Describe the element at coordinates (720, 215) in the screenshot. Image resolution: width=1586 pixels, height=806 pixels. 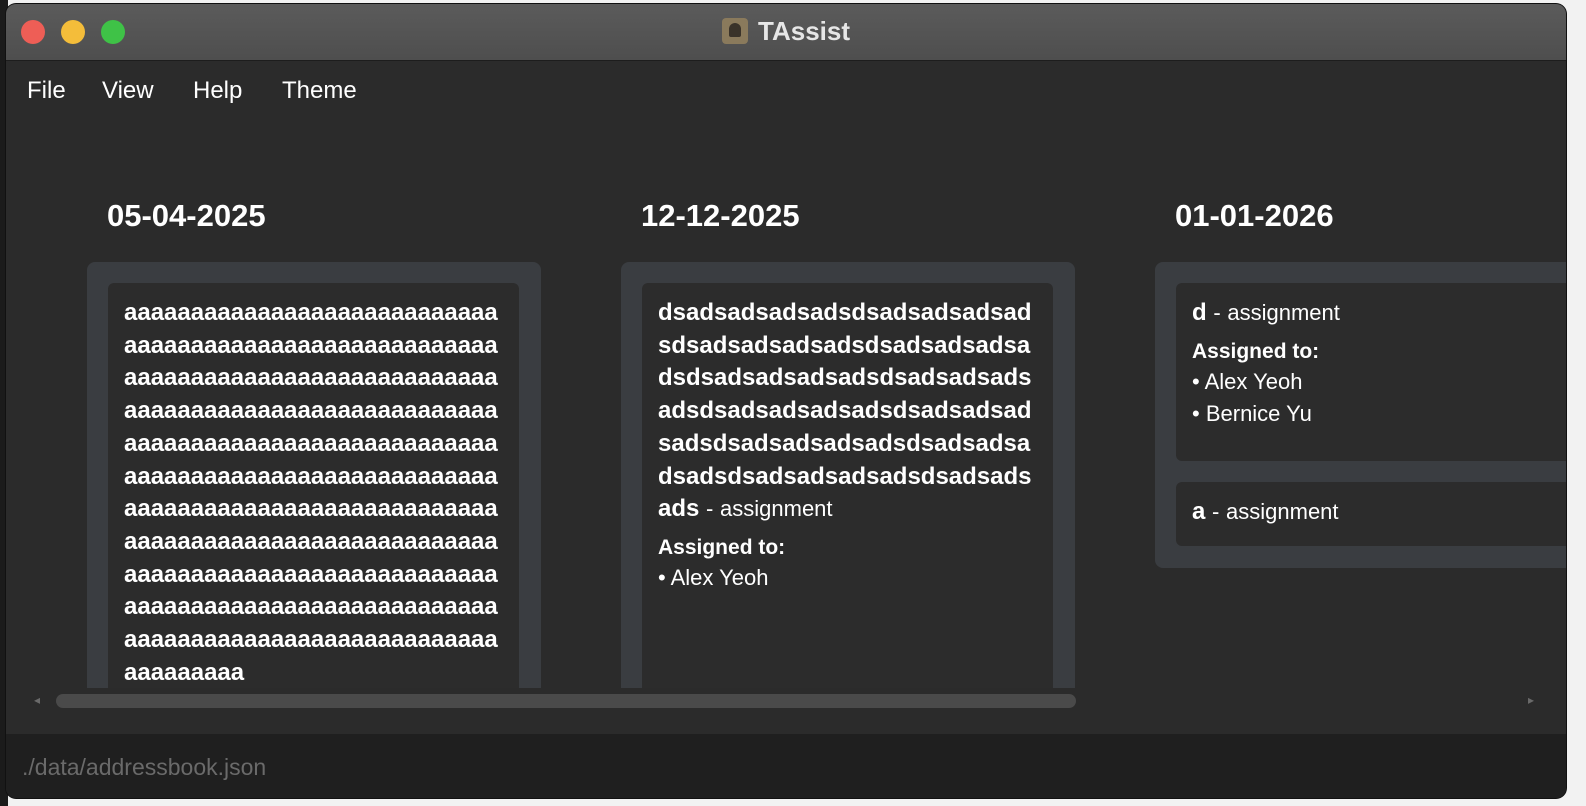
I see `date-heading: 12-12-2025` at that location.